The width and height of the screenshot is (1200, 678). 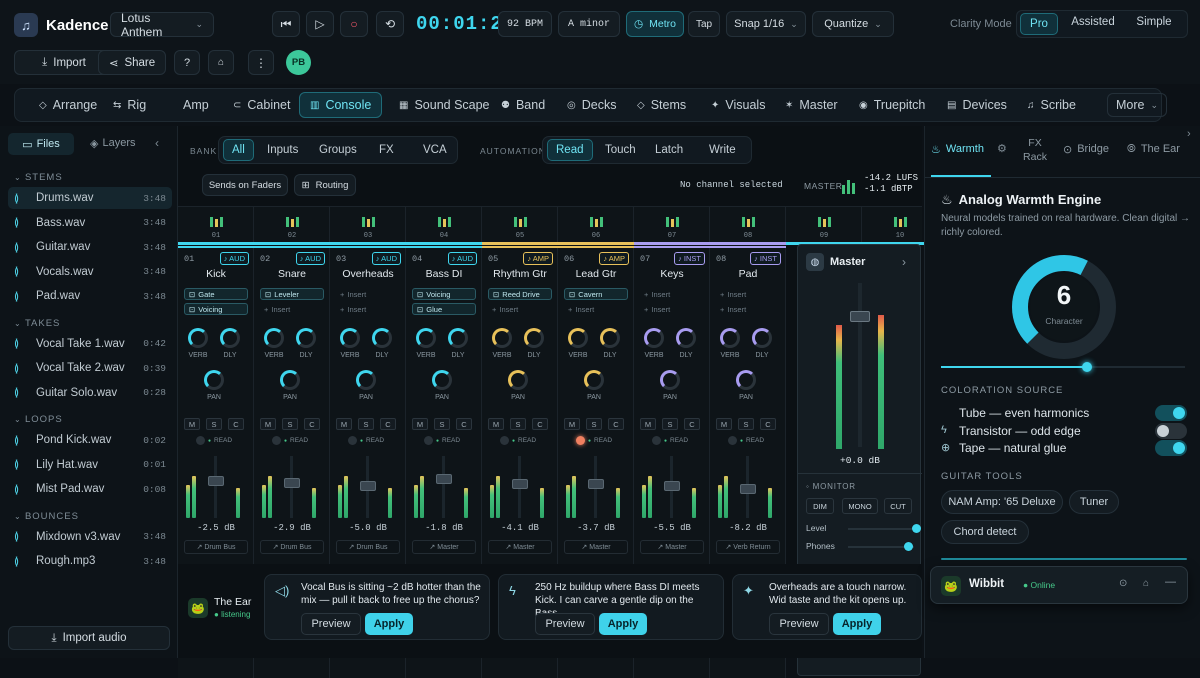 I want to click on automation-latch: Latch, so click(x=669, y=150).